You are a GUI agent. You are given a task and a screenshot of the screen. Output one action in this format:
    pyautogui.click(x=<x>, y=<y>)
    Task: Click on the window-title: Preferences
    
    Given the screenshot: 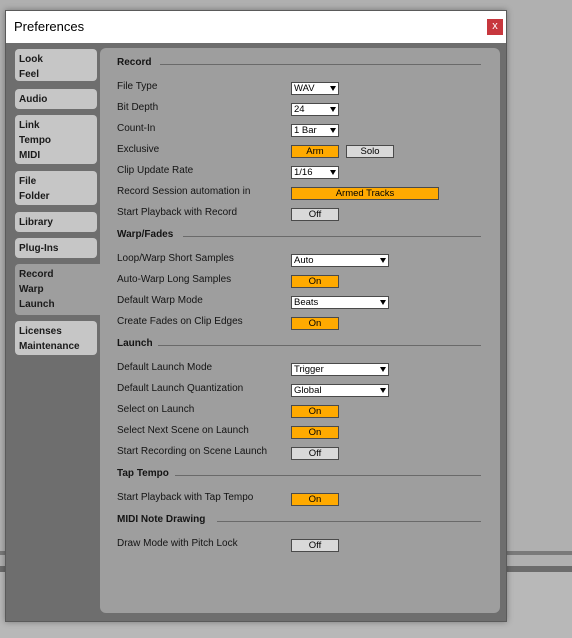 What is the action you would take?
    pyautogui.click(x=49, y=26)
    